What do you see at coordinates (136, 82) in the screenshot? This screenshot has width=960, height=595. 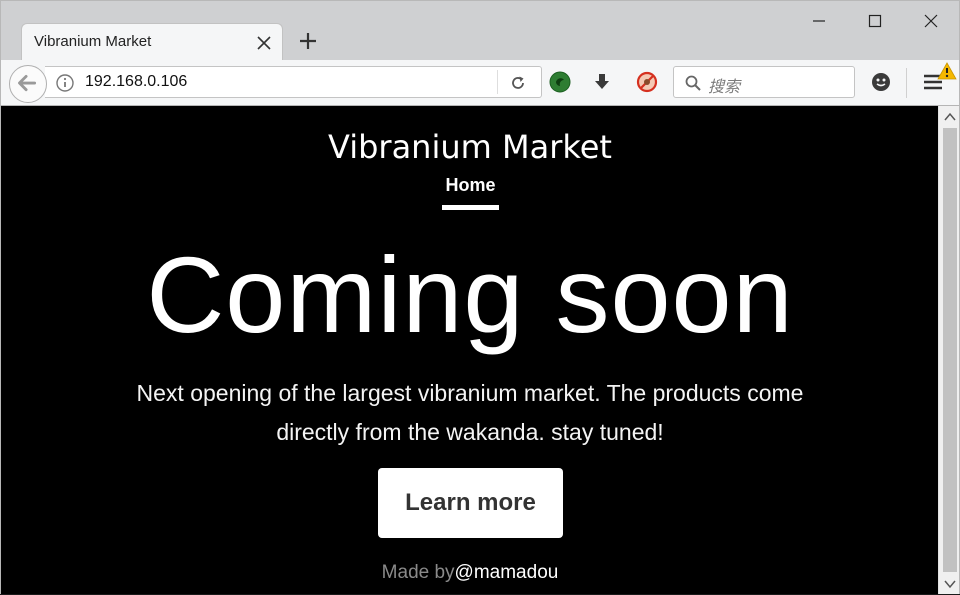 I see `url-text: 192.168.0.106` at bounding box center [136, 82].